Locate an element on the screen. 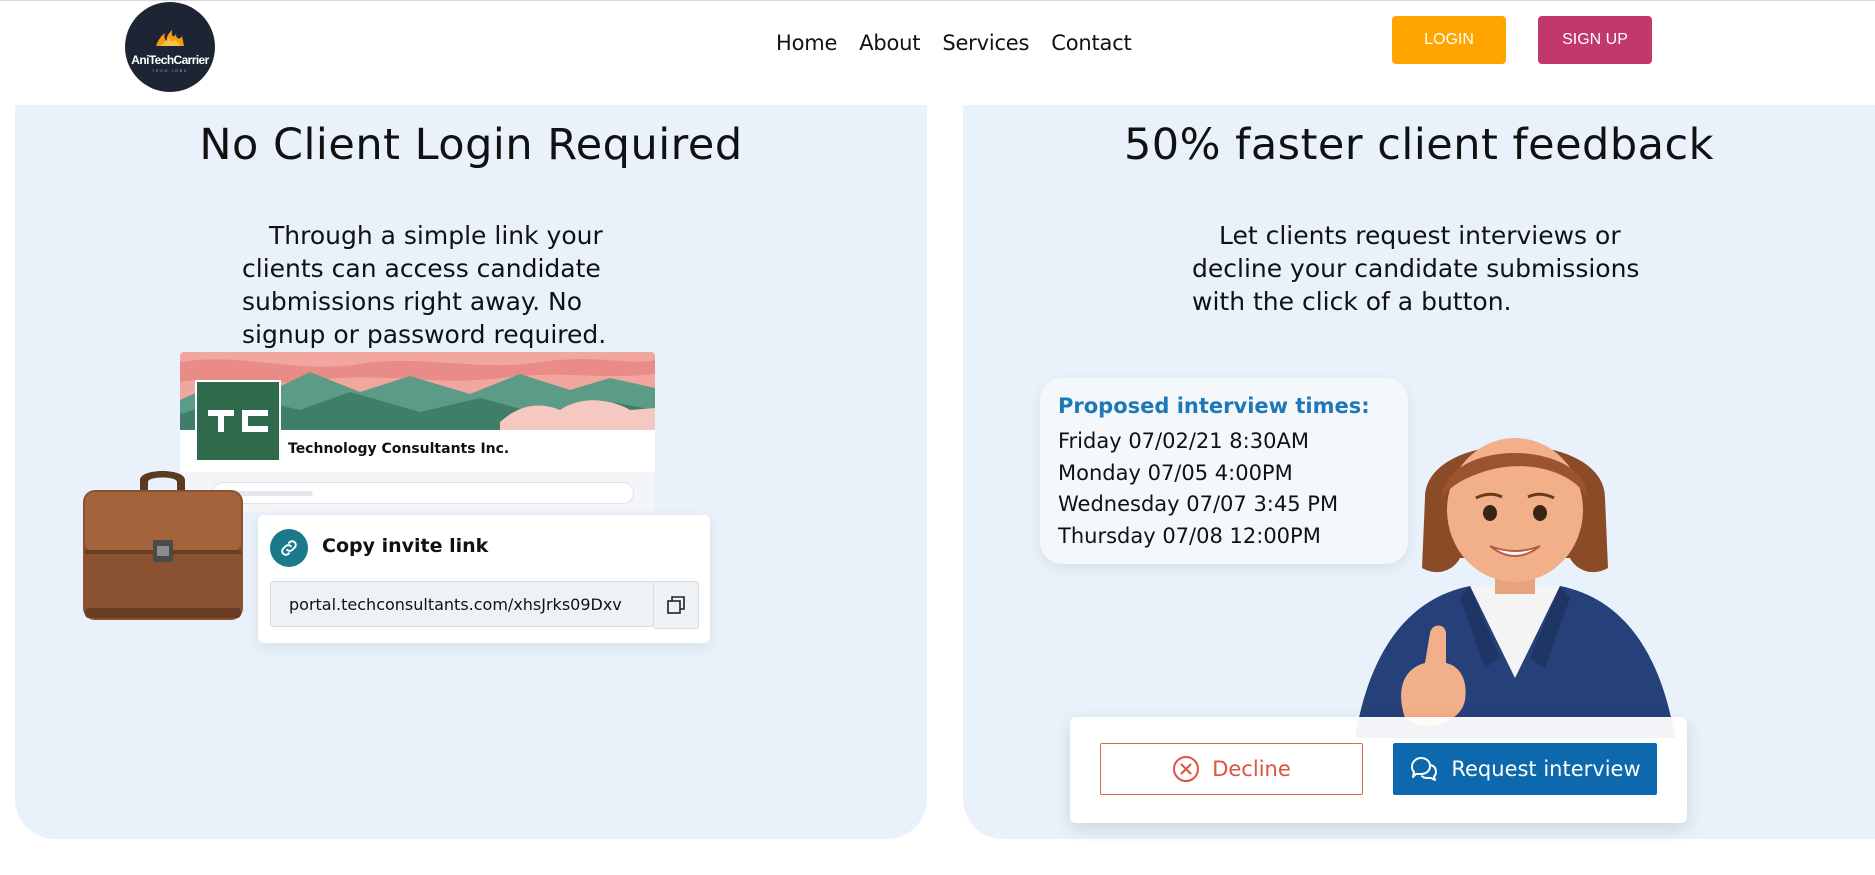  request-interview-label: Request interview is located at coordinates (1546, 769).